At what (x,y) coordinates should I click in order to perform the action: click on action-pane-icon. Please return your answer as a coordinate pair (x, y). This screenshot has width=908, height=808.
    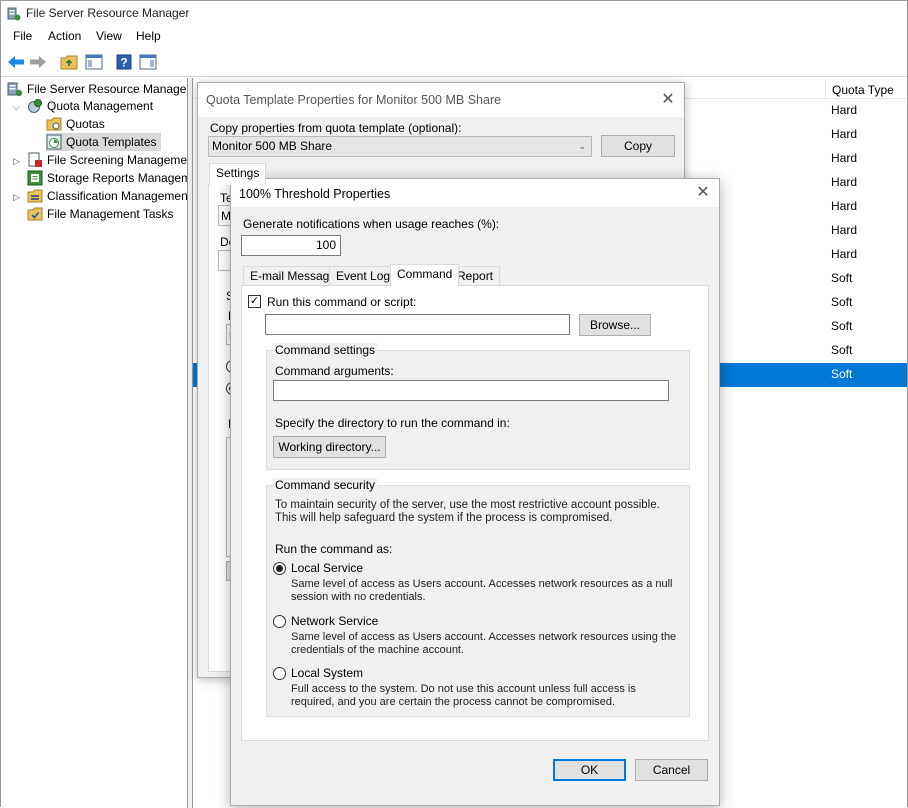
    Looking at the image, I should click on (148, 62).